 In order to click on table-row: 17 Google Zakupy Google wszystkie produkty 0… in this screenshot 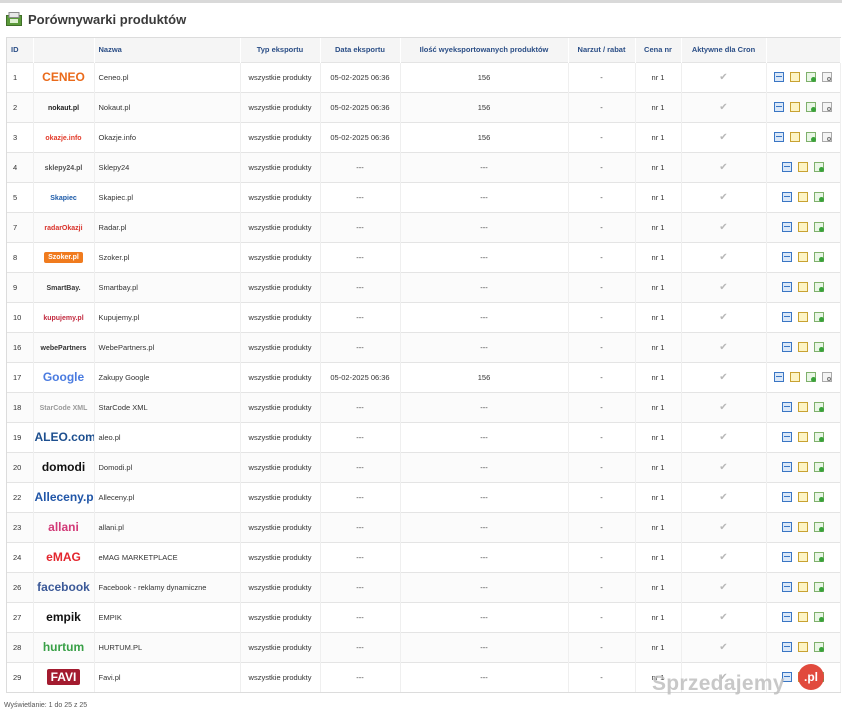, I will do `click(424, 376)`.